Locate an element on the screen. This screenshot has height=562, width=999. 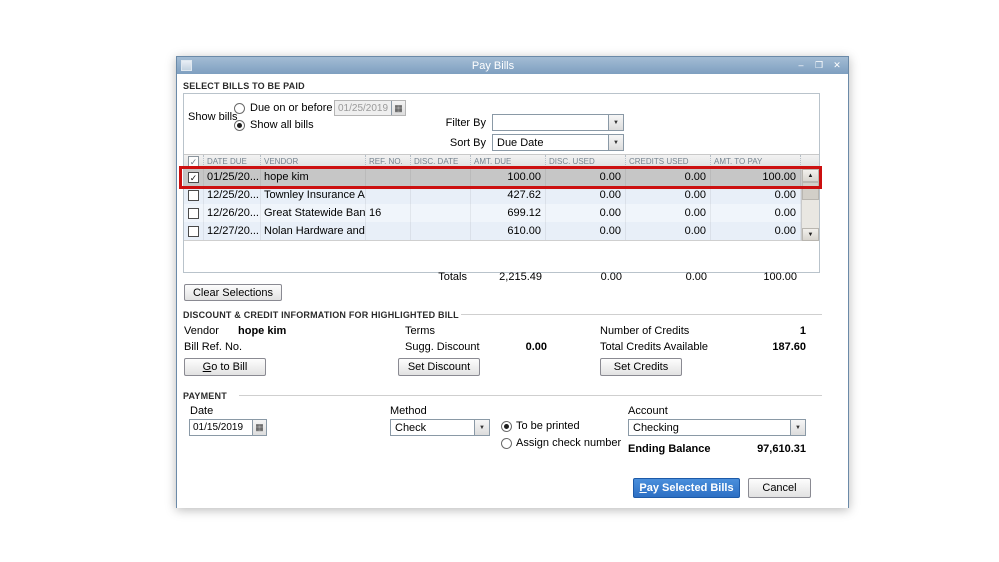
account-dropdown: Checking ▼ is located at coordinates (717, 427).